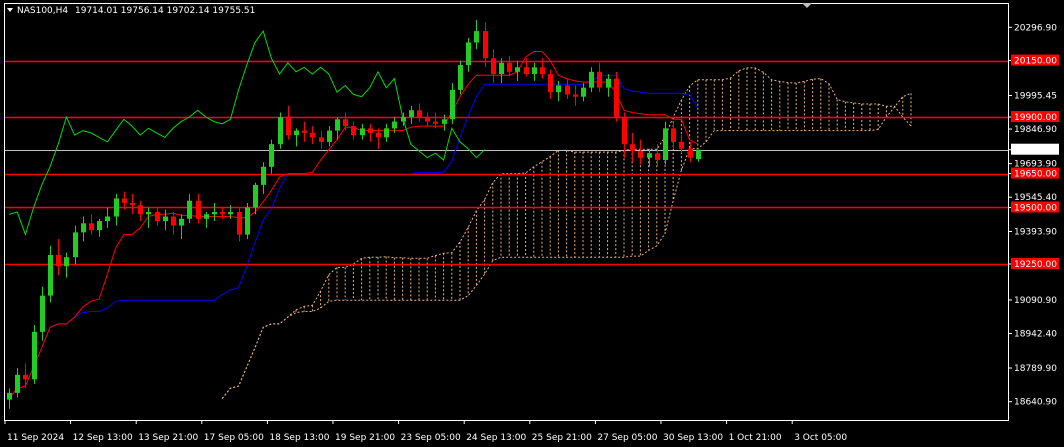  What do you see at coordinates (35, 438) in the screenshot?
I see `x-tick-label: 11 Sep 2024` at bounding box center [35, 438].